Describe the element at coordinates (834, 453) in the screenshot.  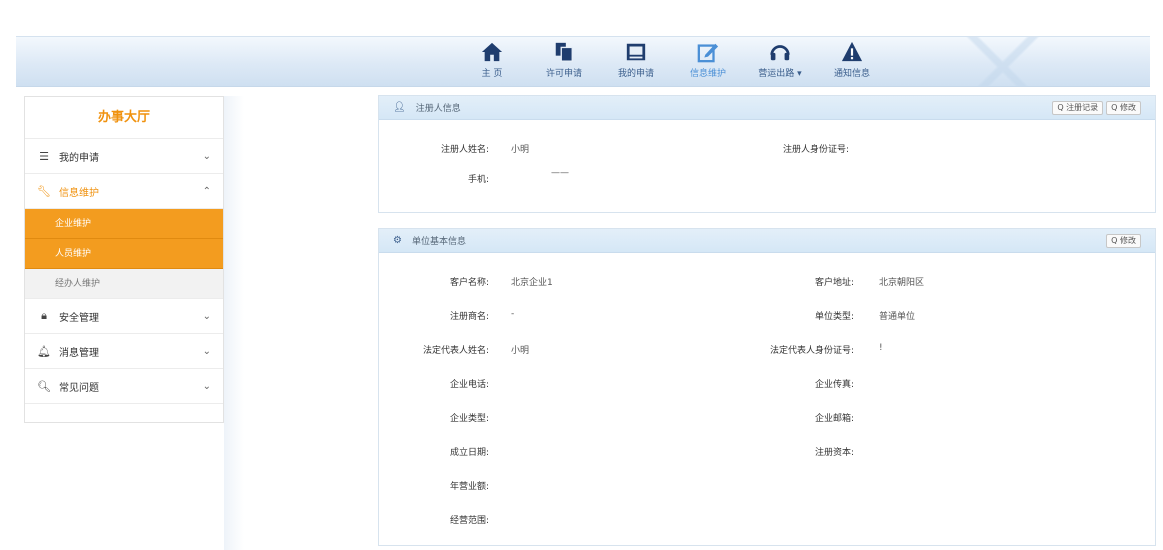
I see `field-label: 注册资本:` at that location.